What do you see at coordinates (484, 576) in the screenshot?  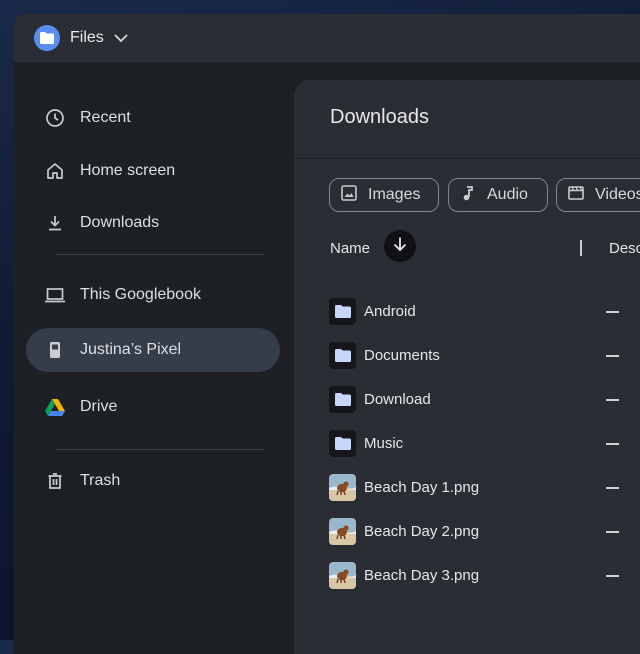 I see `file-row: Beach Day 3.png` at bounding box center [484, 576].